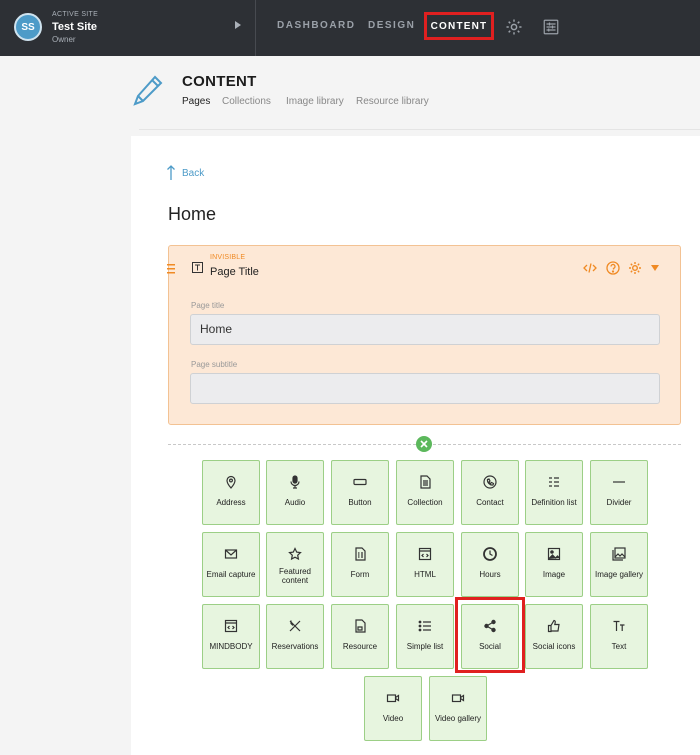 This screenshot has height=755, width=700. I want to click on image-gallery-icon, so click(619, 554).